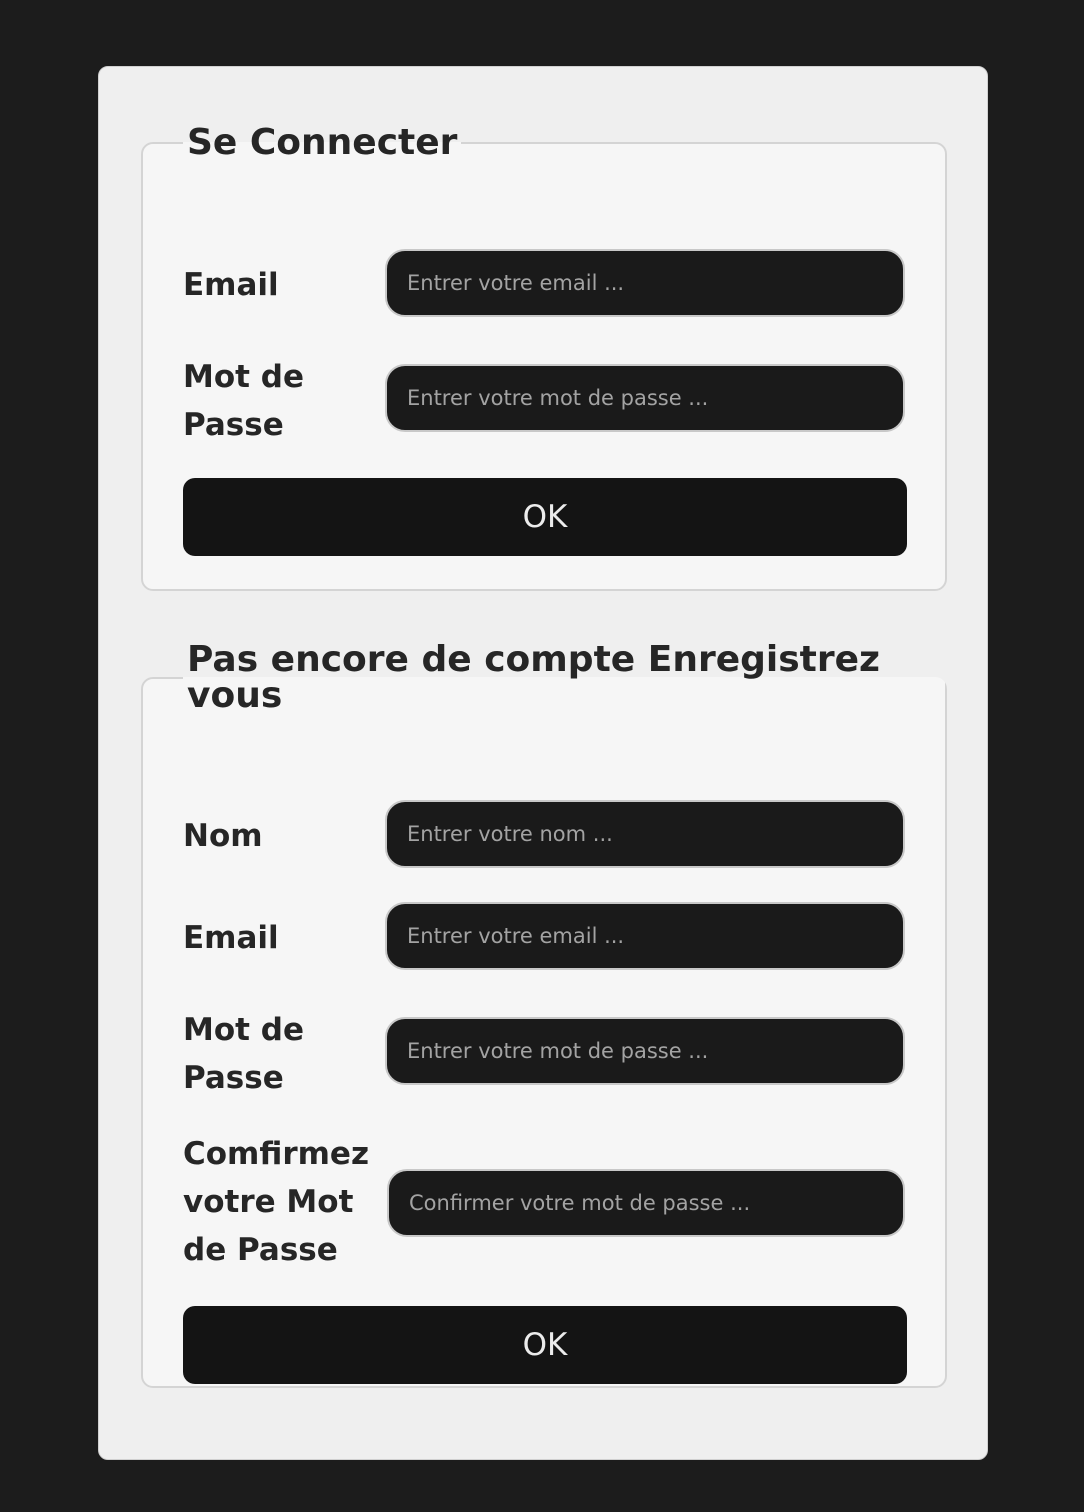 Image resolution: width=1084 pixels, height=1512 pixels. Describe the element at coordinates (545, 1345) in the screenshot. I see `register-ok-button: OK` at that location.